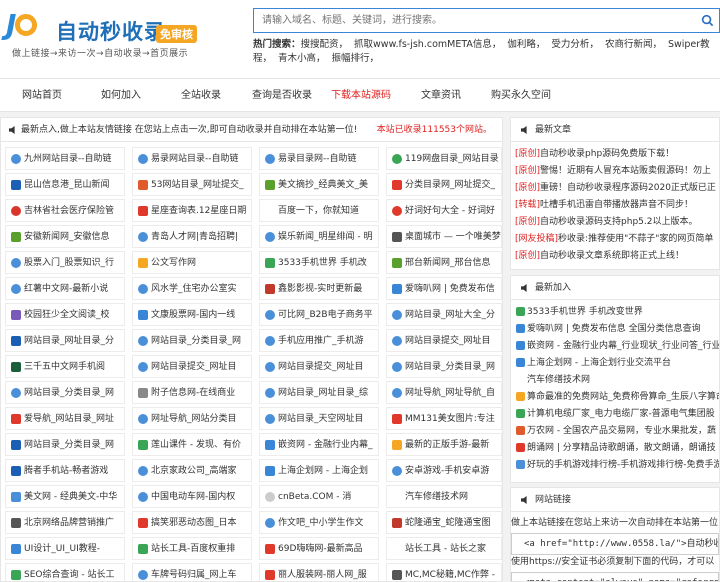  I want to click on nav-home: 网站首页, so click(42, 96).